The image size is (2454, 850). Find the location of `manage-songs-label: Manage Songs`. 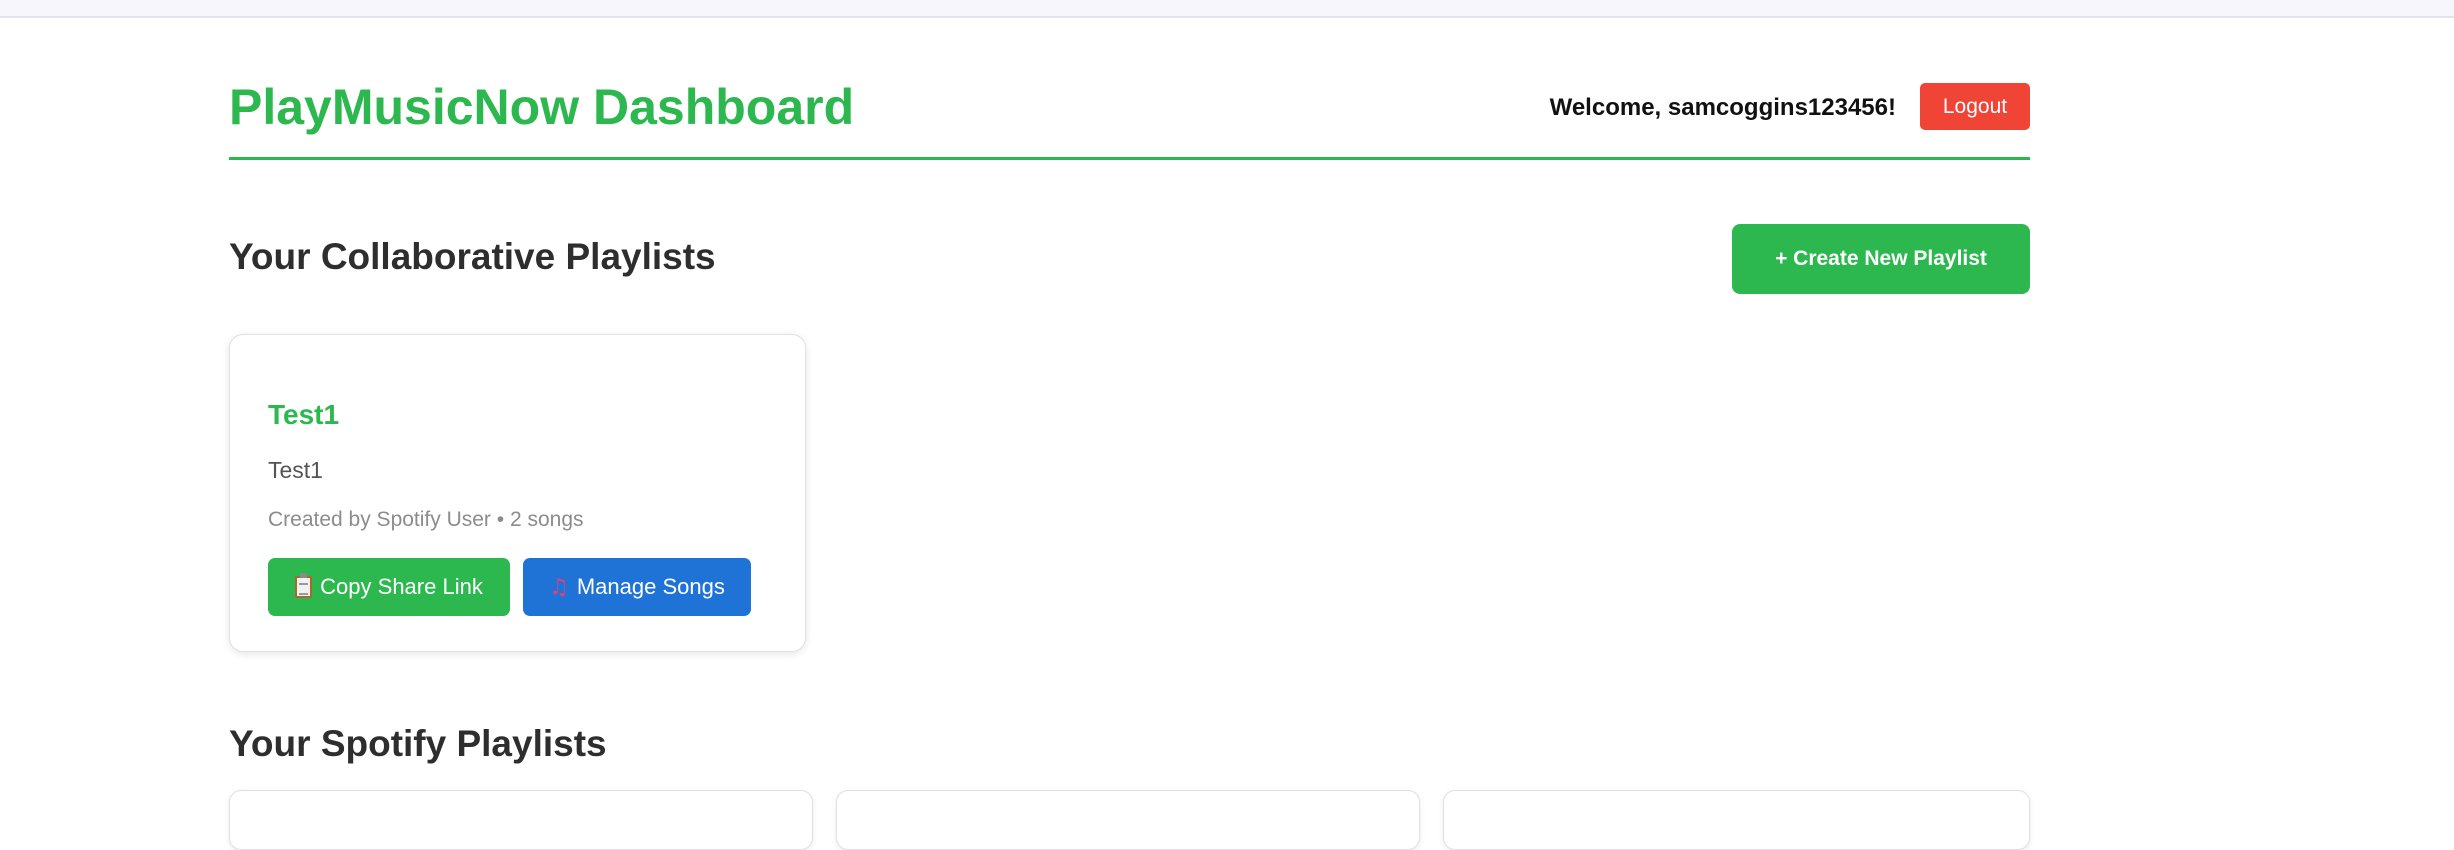

manage-songs-label: Manage Songs is located at coordinates (650, 586).